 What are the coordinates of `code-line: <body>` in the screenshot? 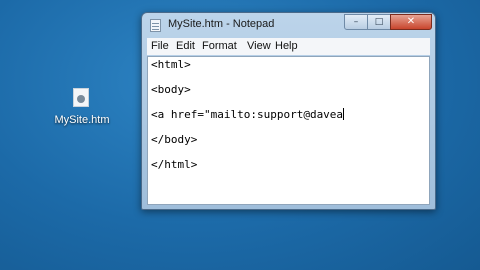 It's located at (171, 89).